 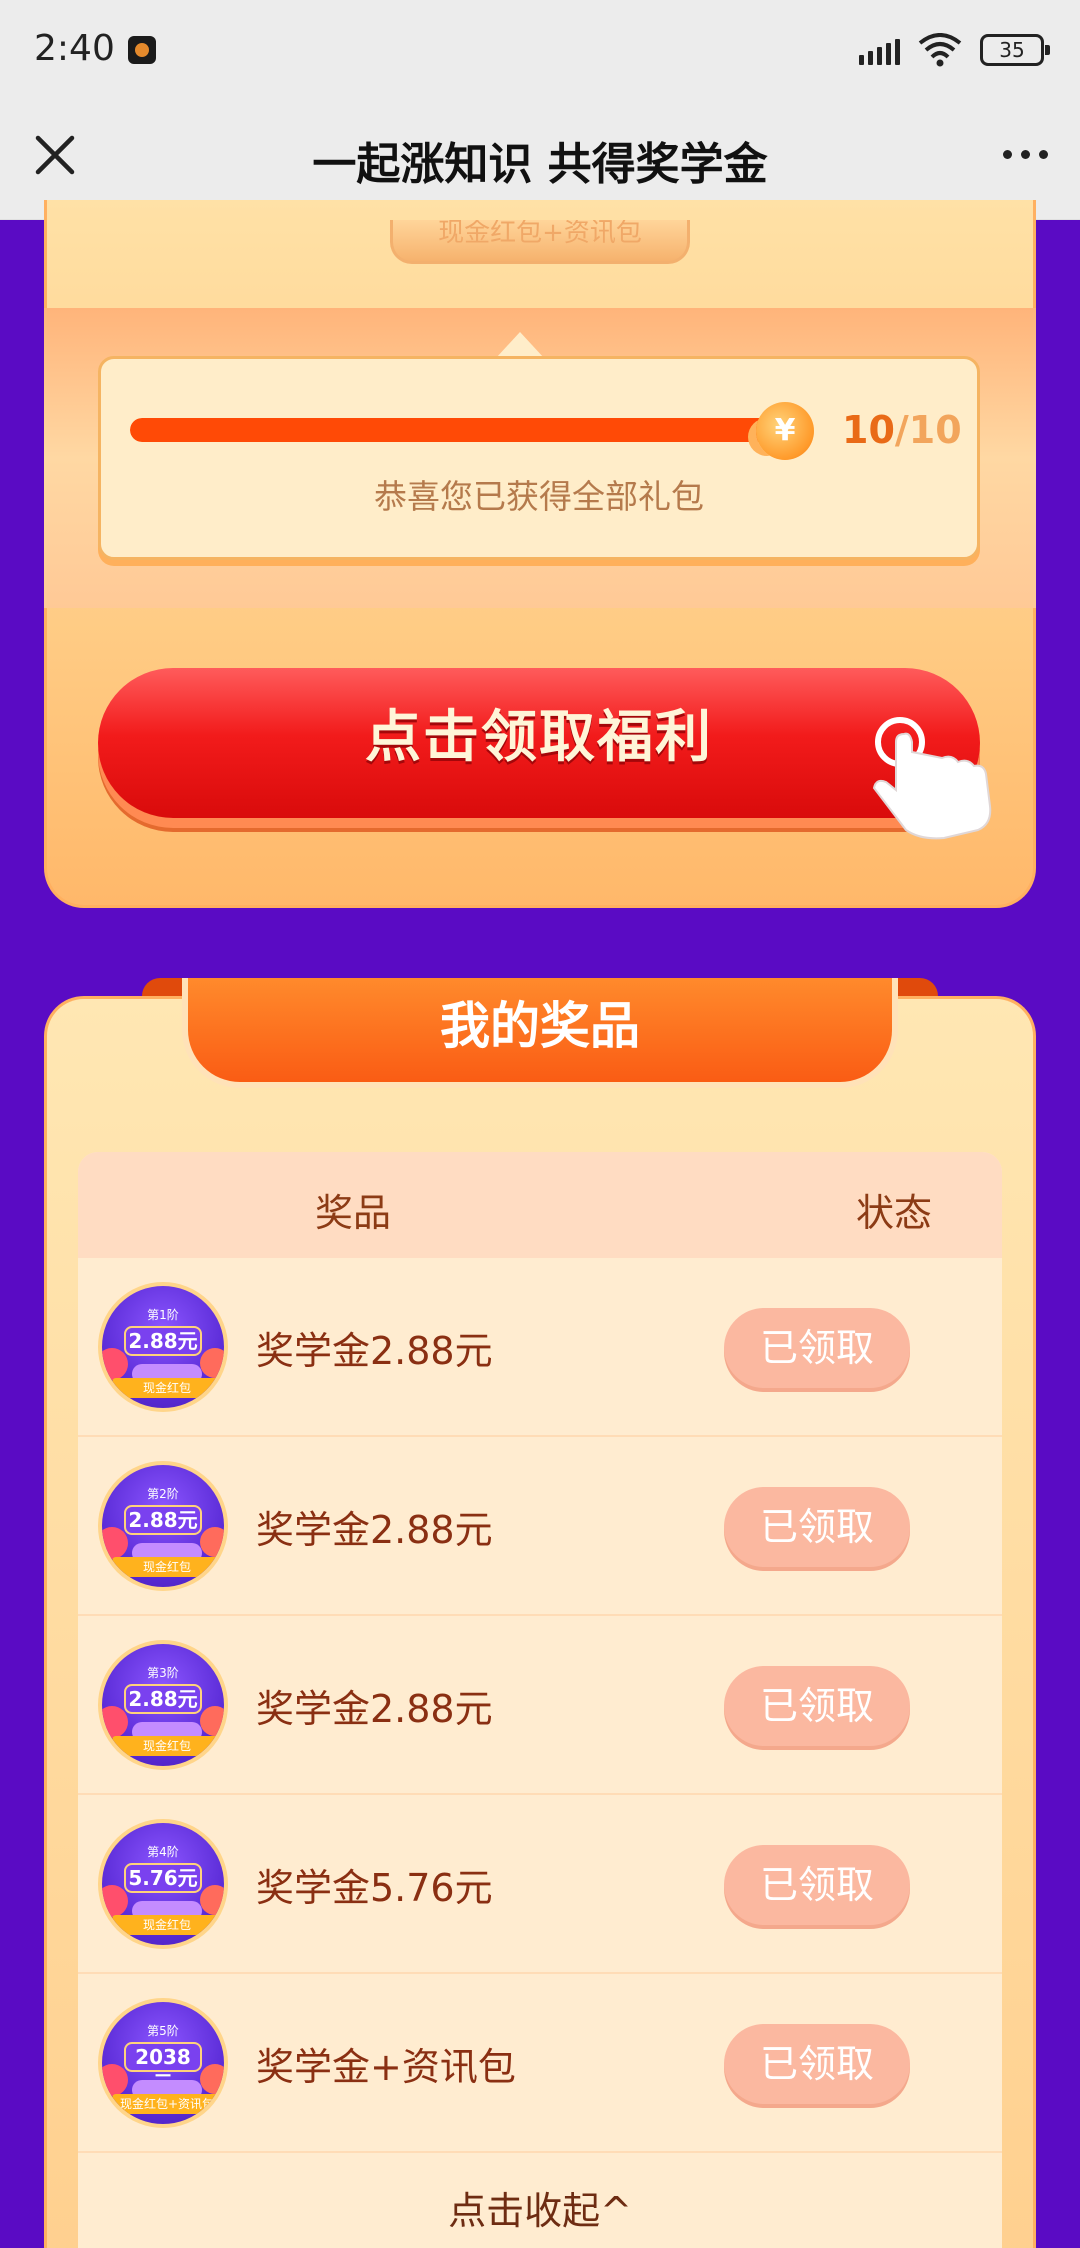 What do you see at coordinates (386, 2067) in the screenshot?
I see `prize-name: 奖学金+资讯包` at bounding box center [386, 2067].